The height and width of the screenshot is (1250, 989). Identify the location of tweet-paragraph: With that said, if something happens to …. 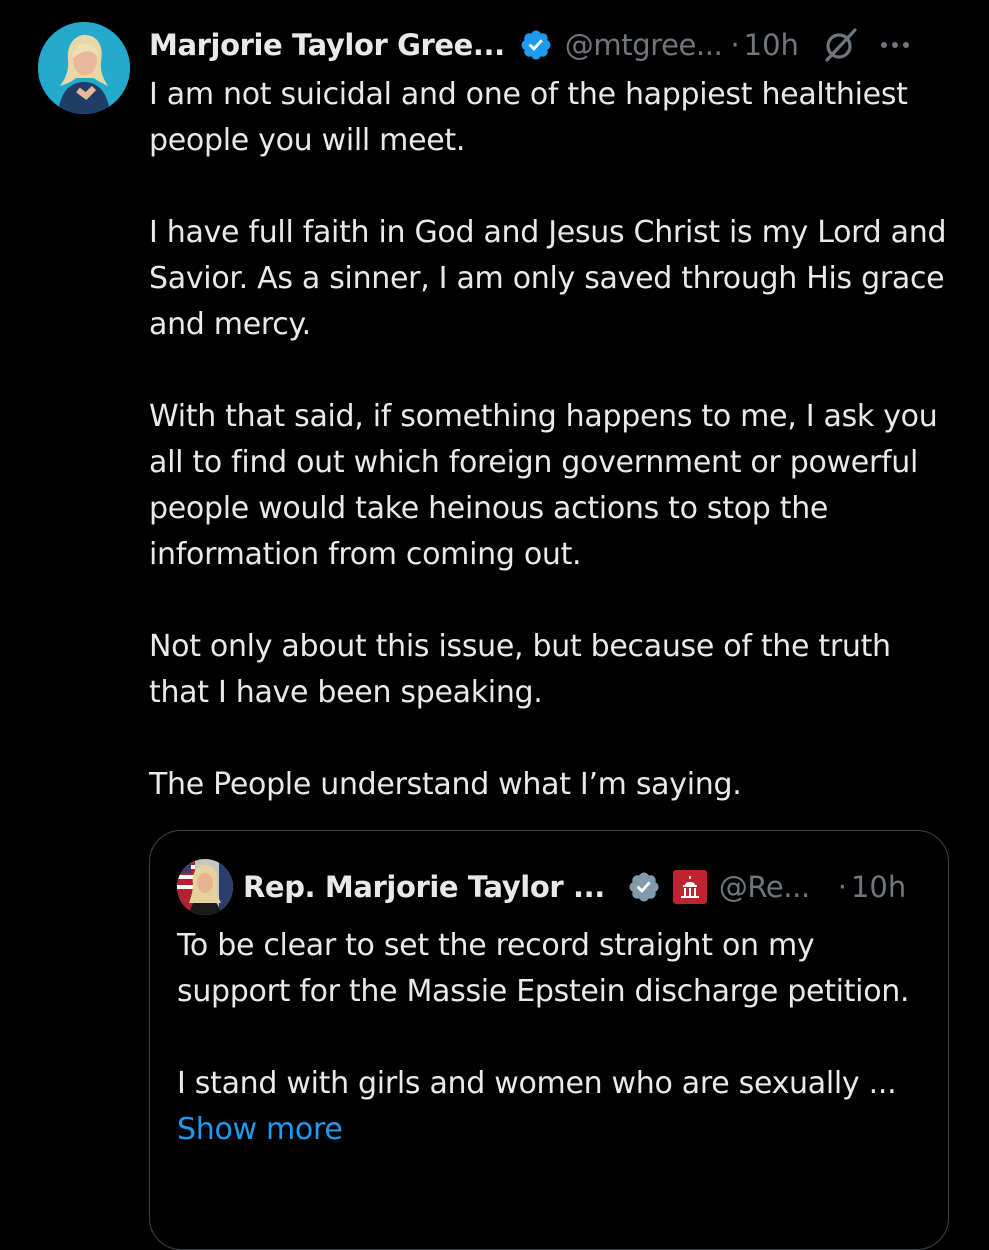
(543, 485).